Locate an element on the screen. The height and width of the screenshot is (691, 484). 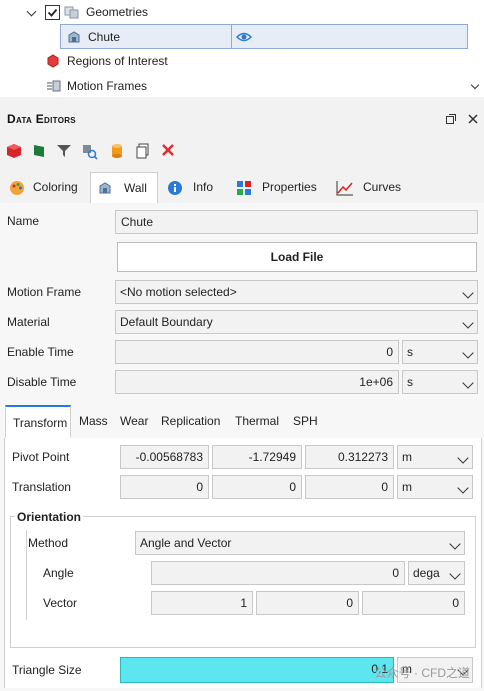
pivot-unit: m is located at coordinates (407, 457).